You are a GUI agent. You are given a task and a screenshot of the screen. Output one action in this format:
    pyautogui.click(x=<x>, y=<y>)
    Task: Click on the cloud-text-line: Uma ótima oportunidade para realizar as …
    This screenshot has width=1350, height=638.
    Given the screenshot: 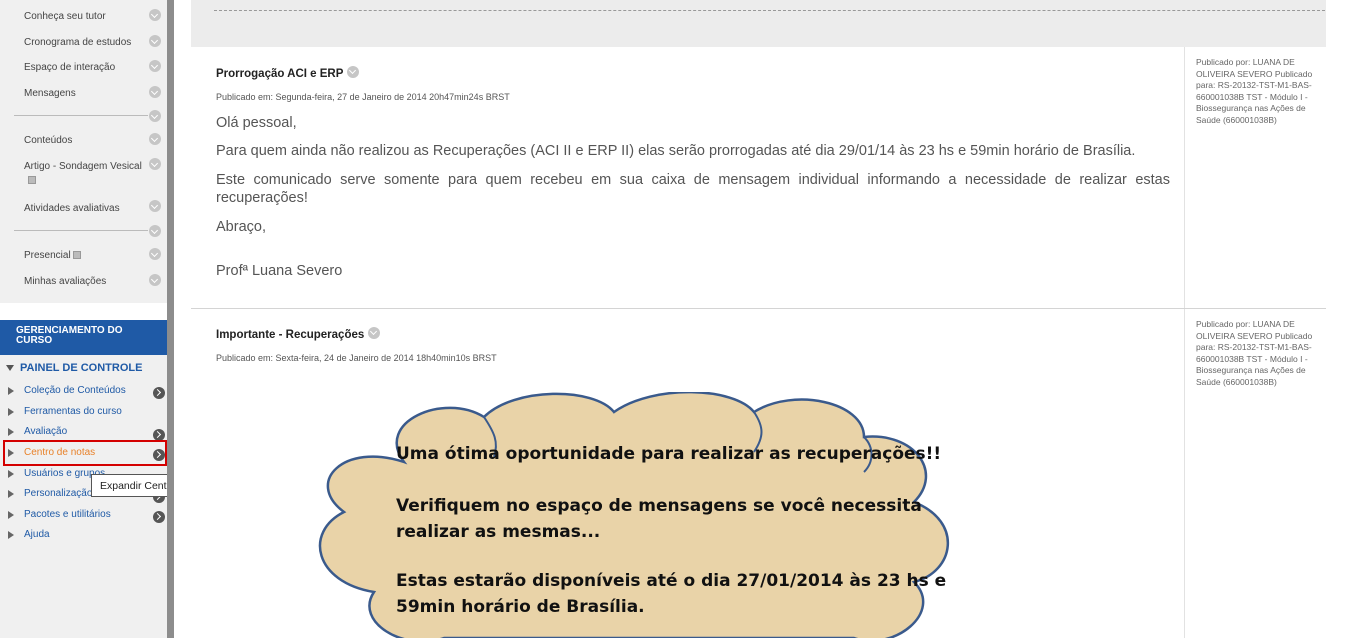 What is the action you would take?
    pyautogui.click(x=669, y=454)
    